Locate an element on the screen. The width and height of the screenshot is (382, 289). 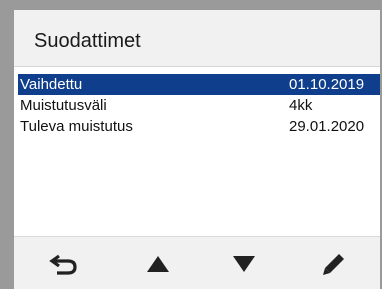
list-item-value: 29.01.2020 is located at coordinates (327, 126).